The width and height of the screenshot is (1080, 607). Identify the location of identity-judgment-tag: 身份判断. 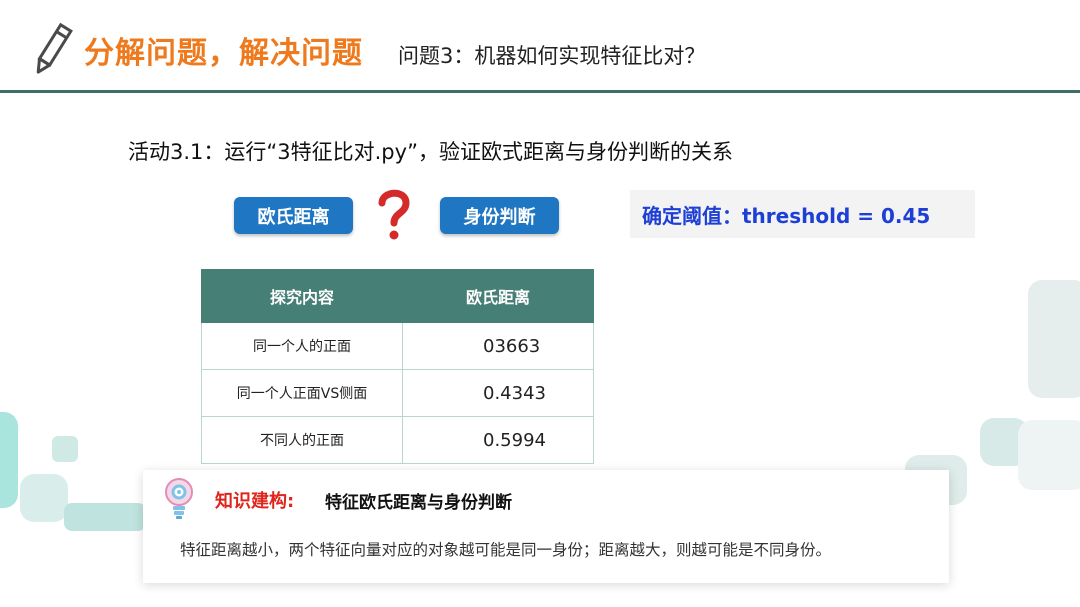
(499, 215).